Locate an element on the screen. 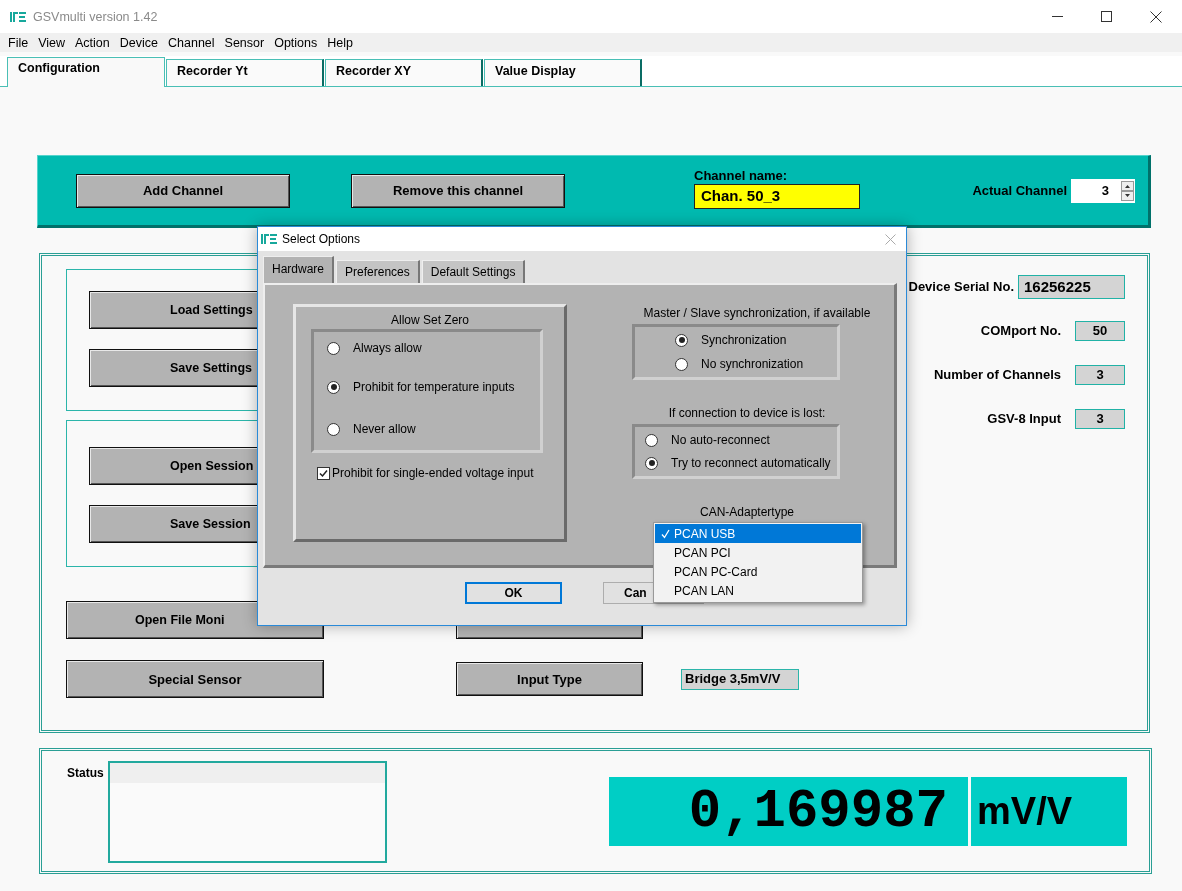 Image resolution: width=1182 pixels, height=891 pixels. radio-label: Never allow is located at coordinates (384, 429).